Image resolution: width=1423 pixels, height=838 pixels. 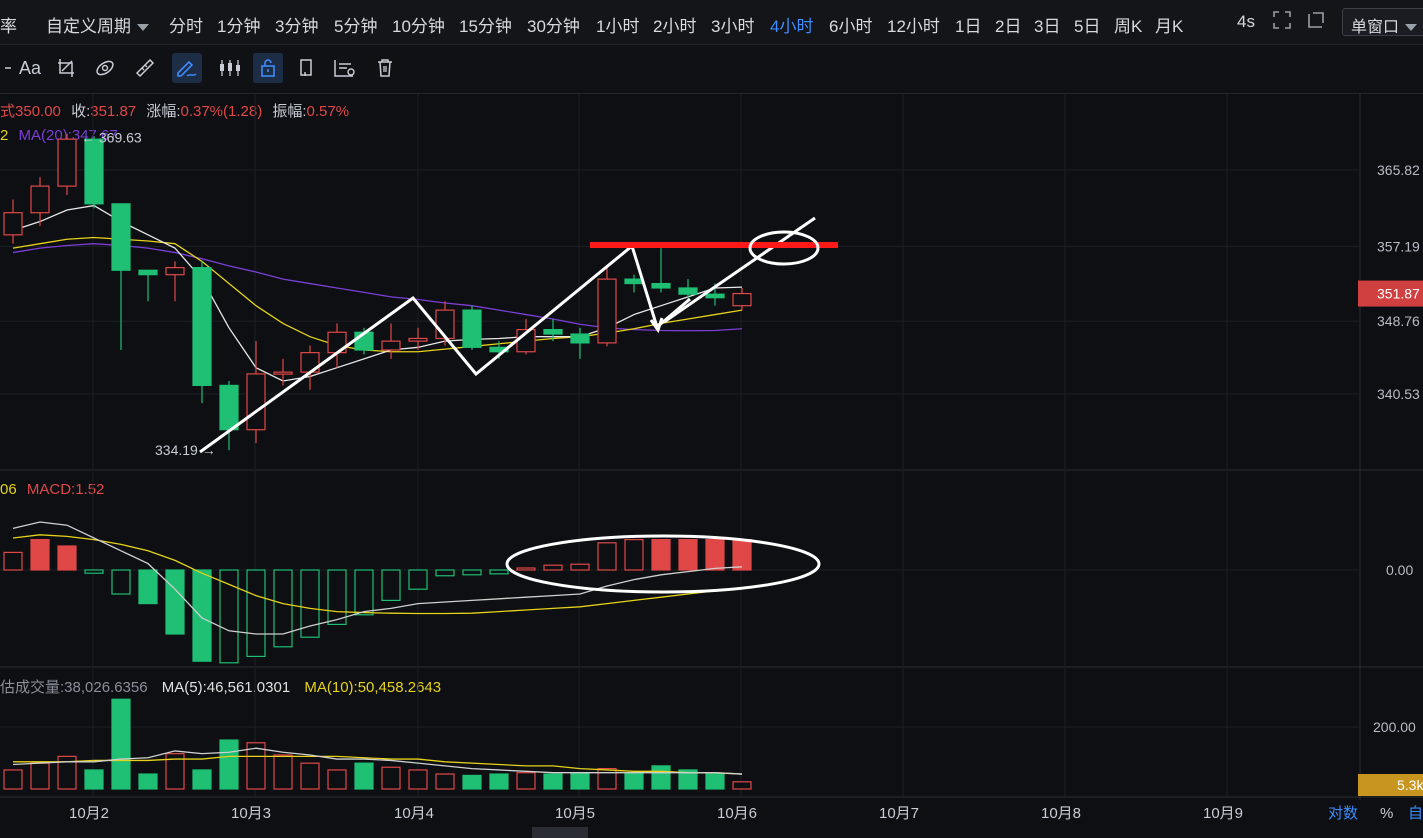 What do you see at coordinates (791, 24) in the screenshot?
I see `timeframe-10: 4小时` at bounding box center [791, 24].